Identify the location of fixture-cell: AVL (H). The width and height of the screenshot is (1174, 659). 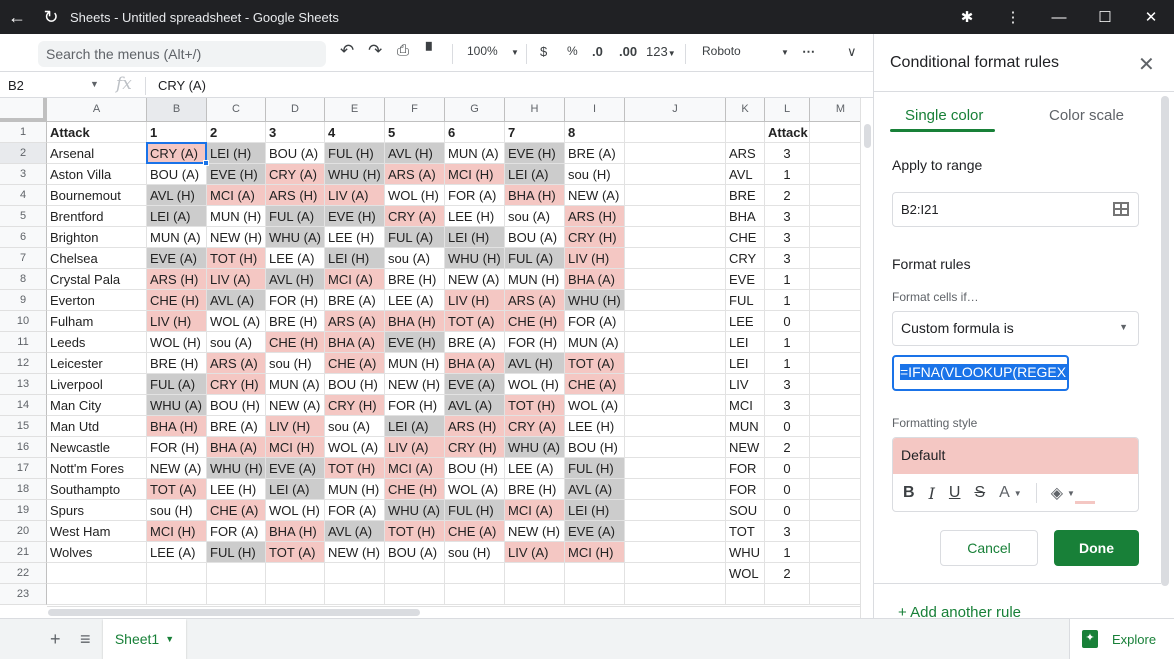
(415, 153).